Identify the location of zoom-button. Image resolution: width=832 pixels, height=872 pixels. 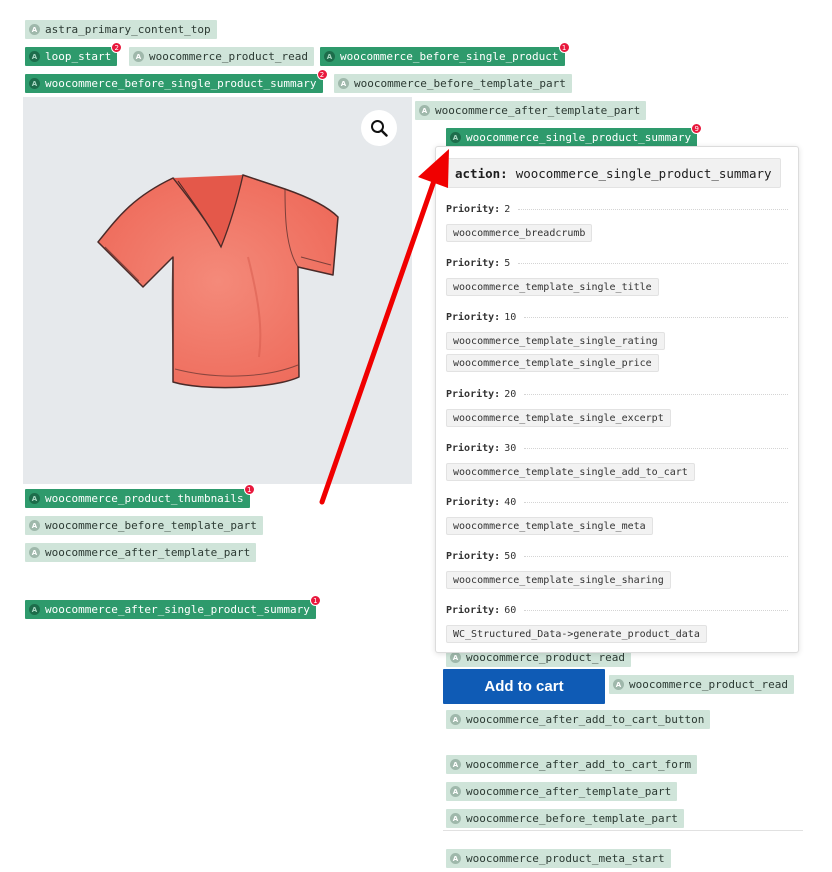
(379, 128).